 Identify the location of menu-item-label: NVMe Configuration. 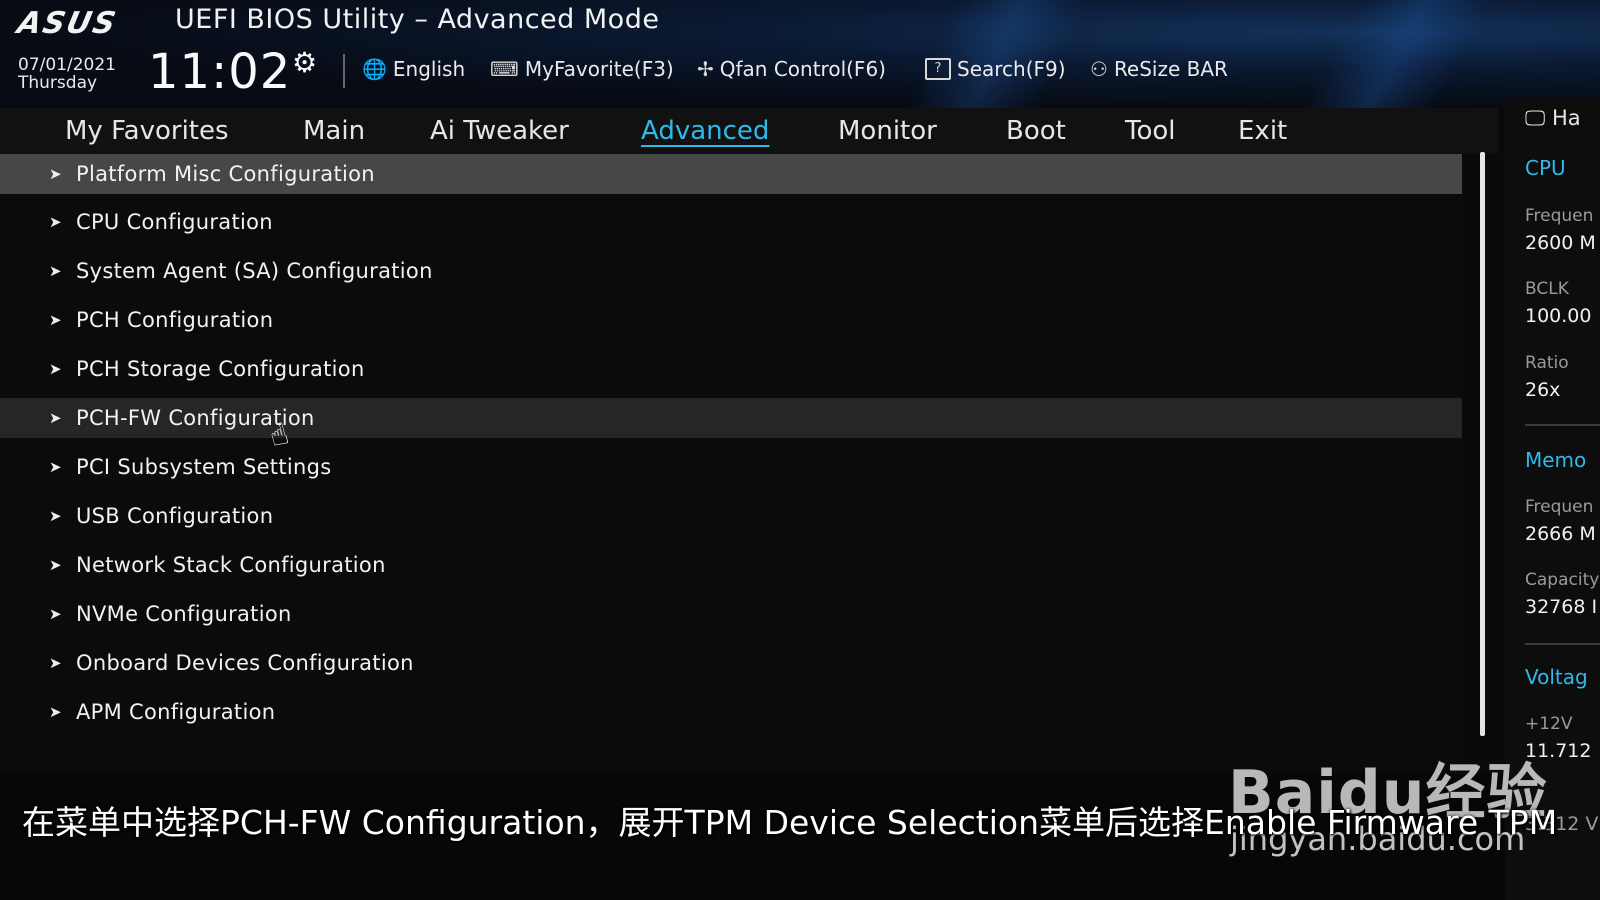
(184, 614).